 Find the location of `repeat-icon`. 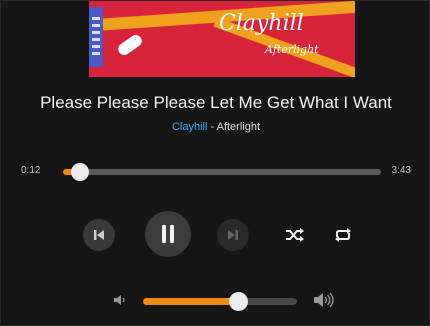

repeat-icon is located at coordinates (343, 235).